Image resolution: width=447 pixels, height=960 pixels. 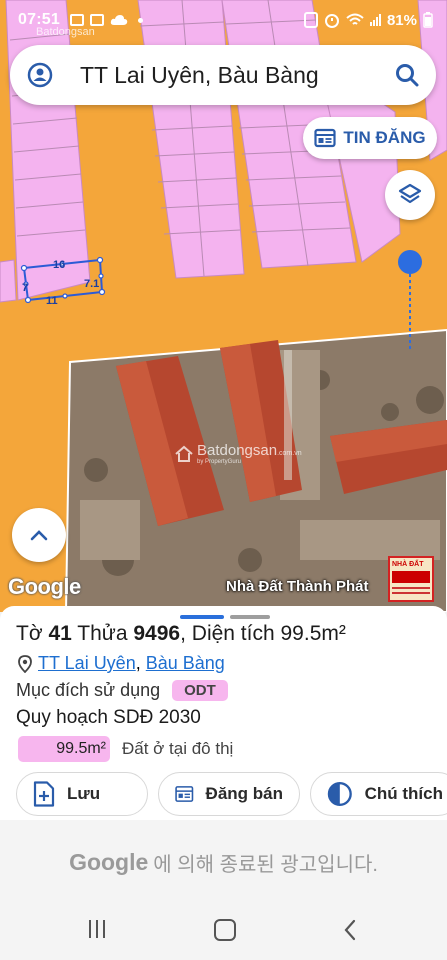 I want to click on parcel-title: Tờ 41 Thửa 9496, Diện tích 99.5m², so click(x=181, y=633).